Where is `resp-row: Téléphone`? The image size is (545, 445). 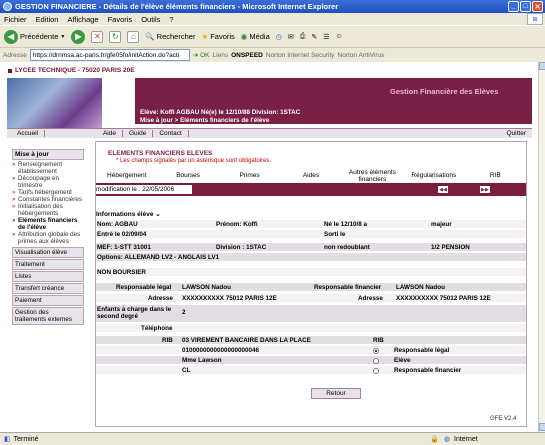 resp-row: Téléphone is located at coordinates (311, 328).